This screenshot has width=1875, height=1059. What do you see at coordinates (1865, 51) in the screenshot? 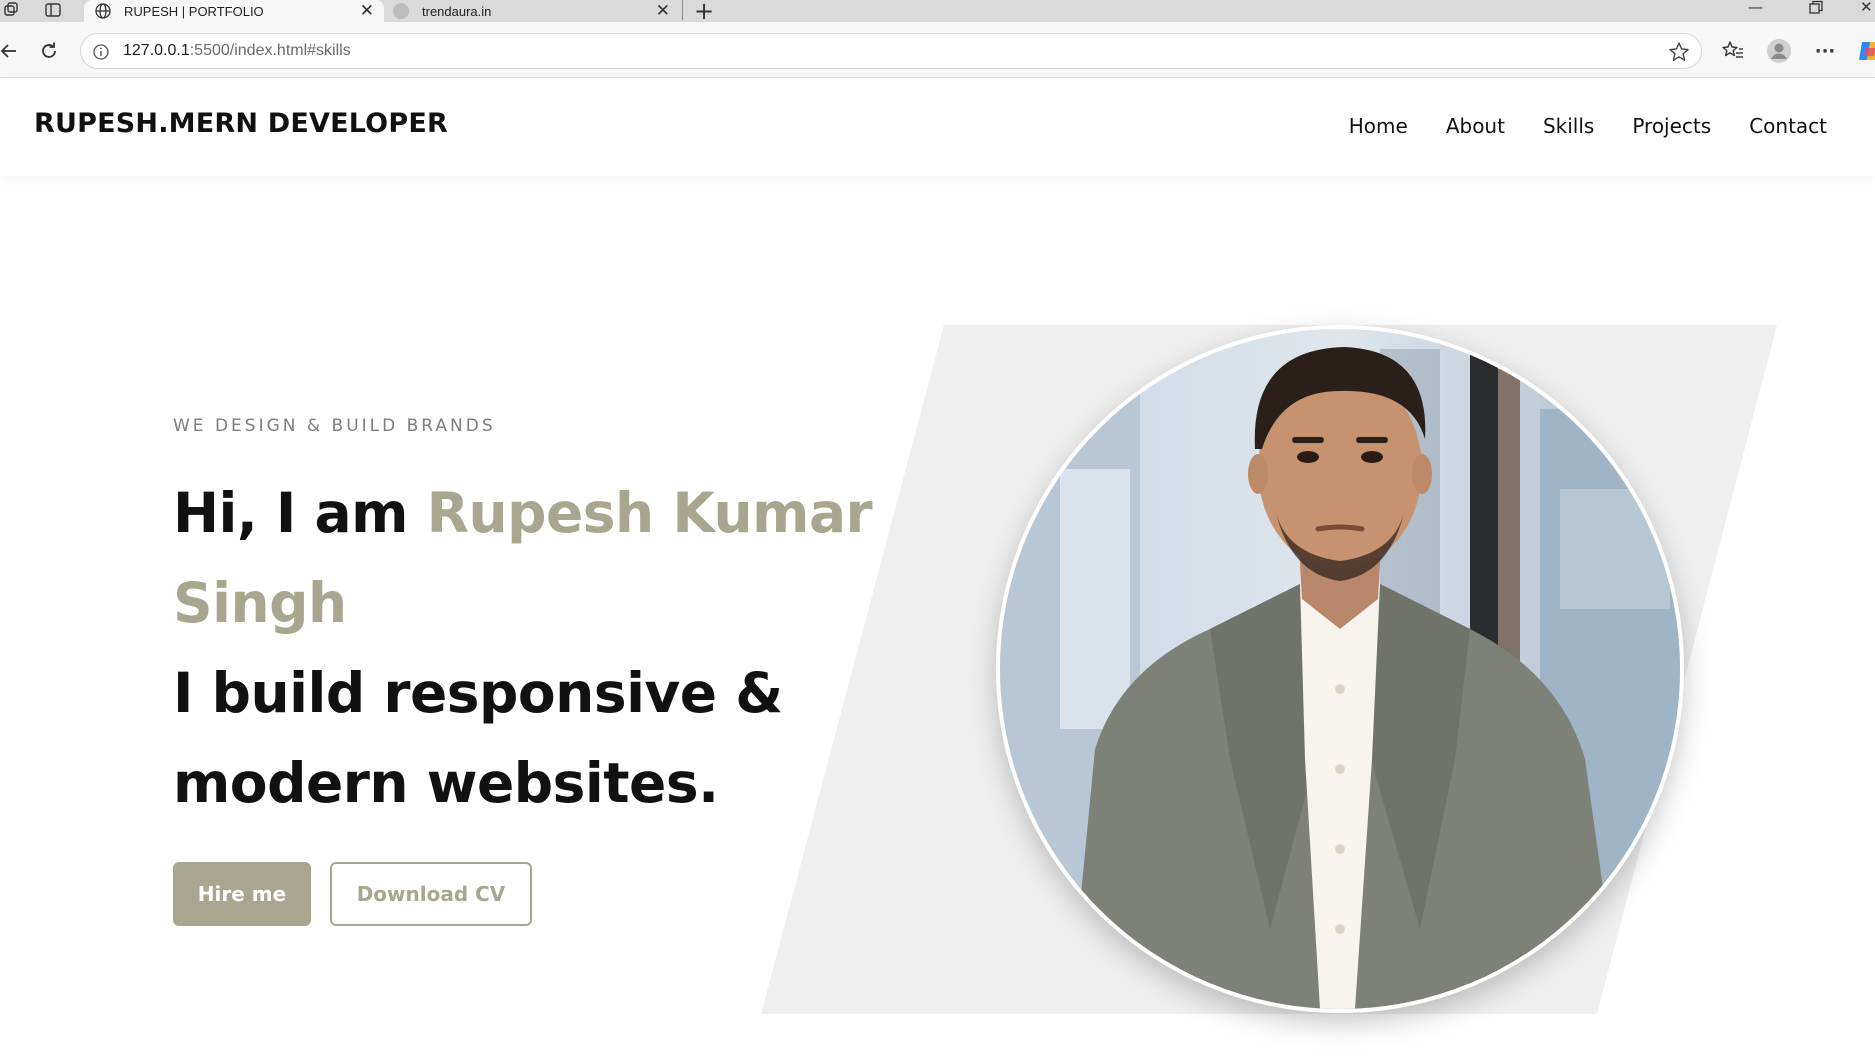
I see `copilot-icon` at bounding box center [1865, 51].